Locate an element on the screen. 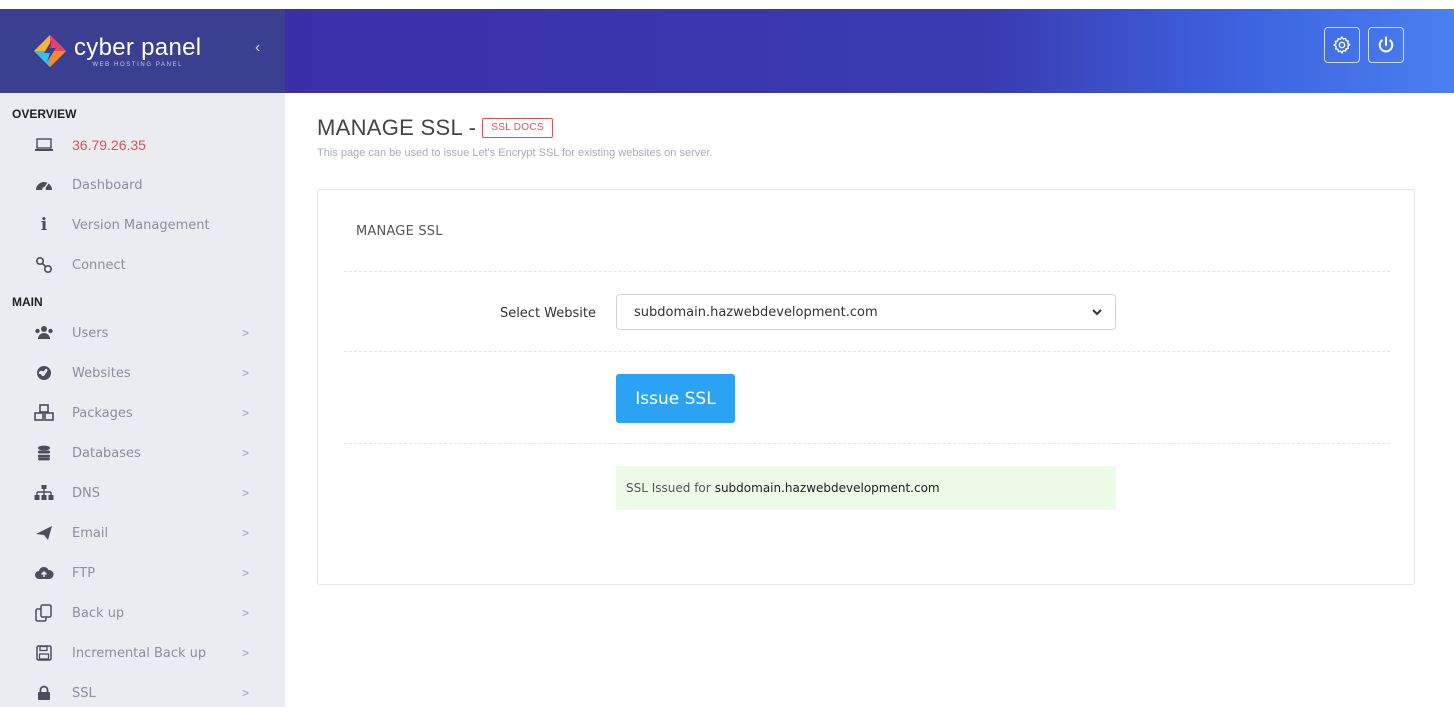 The image size is (1454, 707). sidebar-item-version-management: i Version Management is located at coordinates (142, 225).